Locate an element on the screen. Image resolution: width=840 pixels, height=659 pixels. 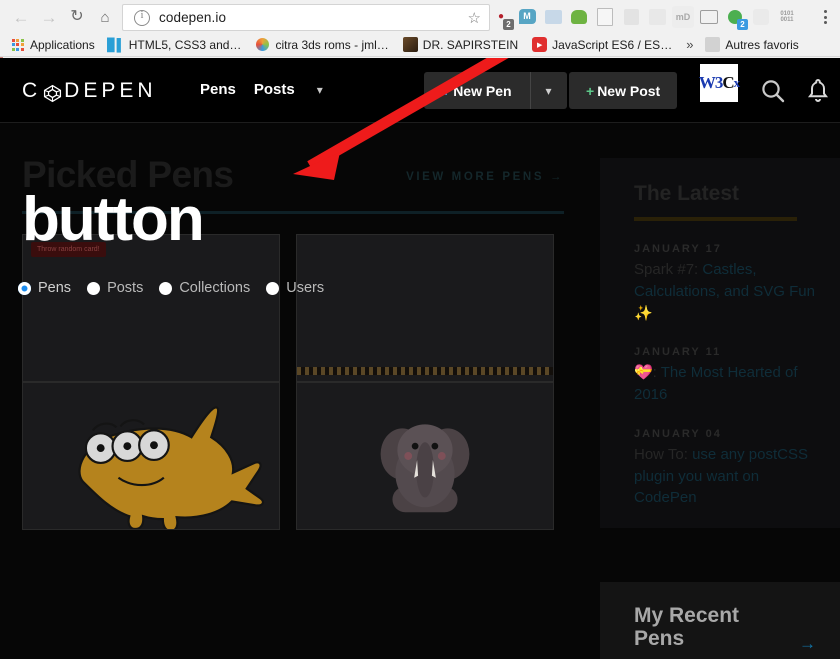
the-latest-title: The Latest is located at coordinates (687, 193).